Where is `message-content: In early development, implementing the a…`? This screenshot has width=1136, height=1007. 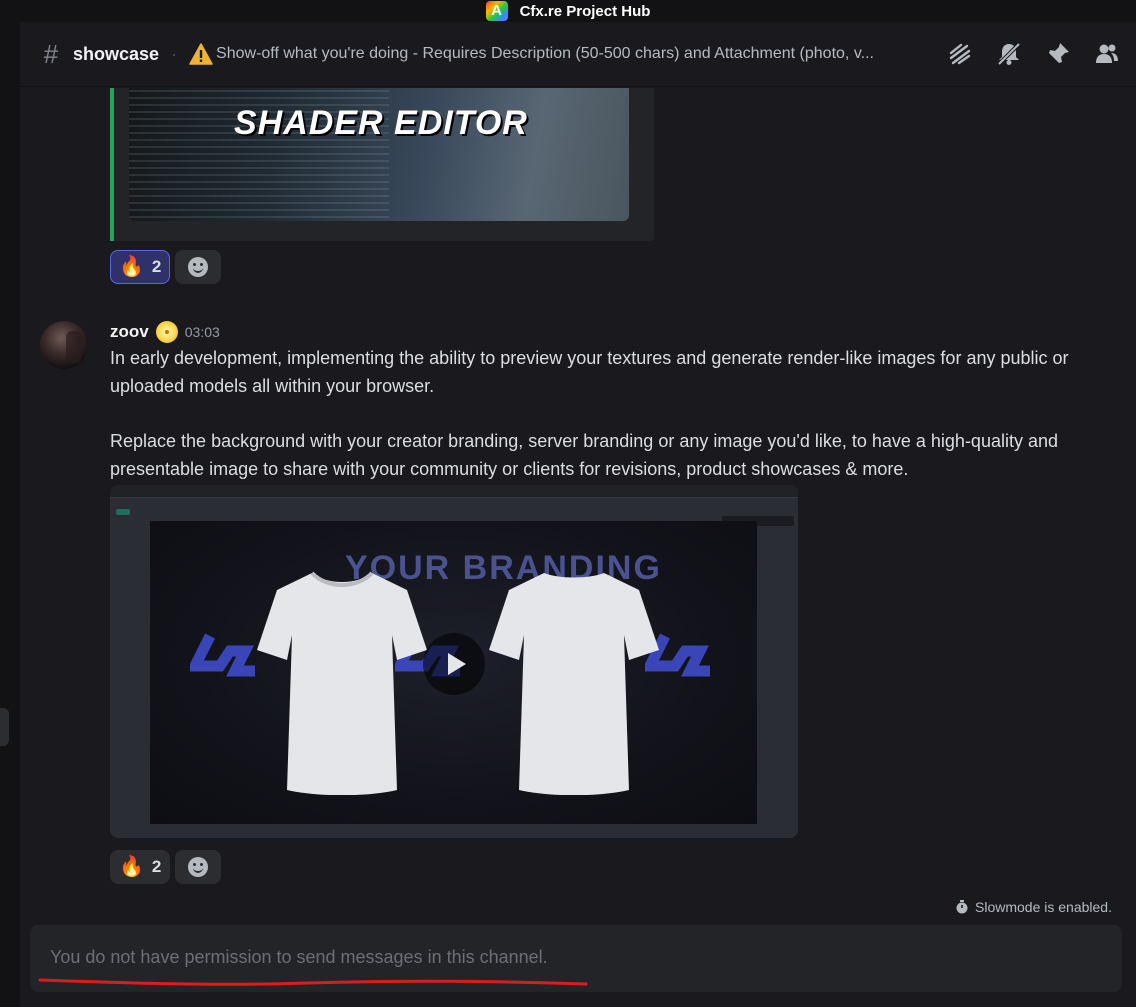
message-content: In early development, implementing the a… is located at coordinates (600, 413).